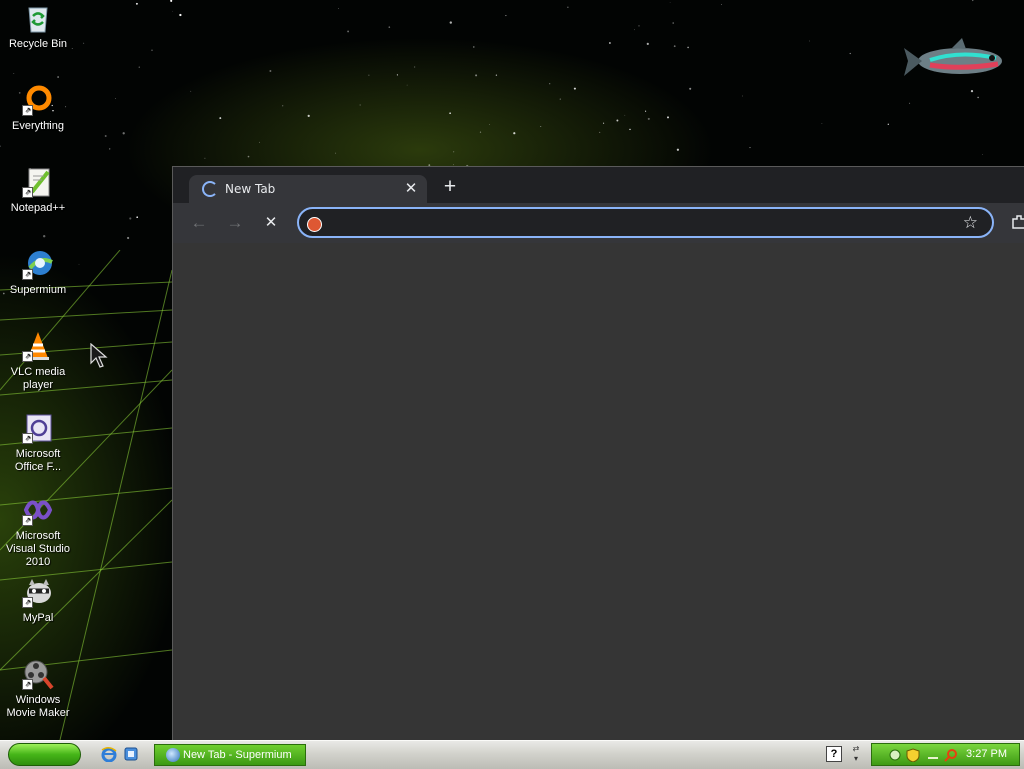  I want to click on security-shield-icon, so click(913, 755).